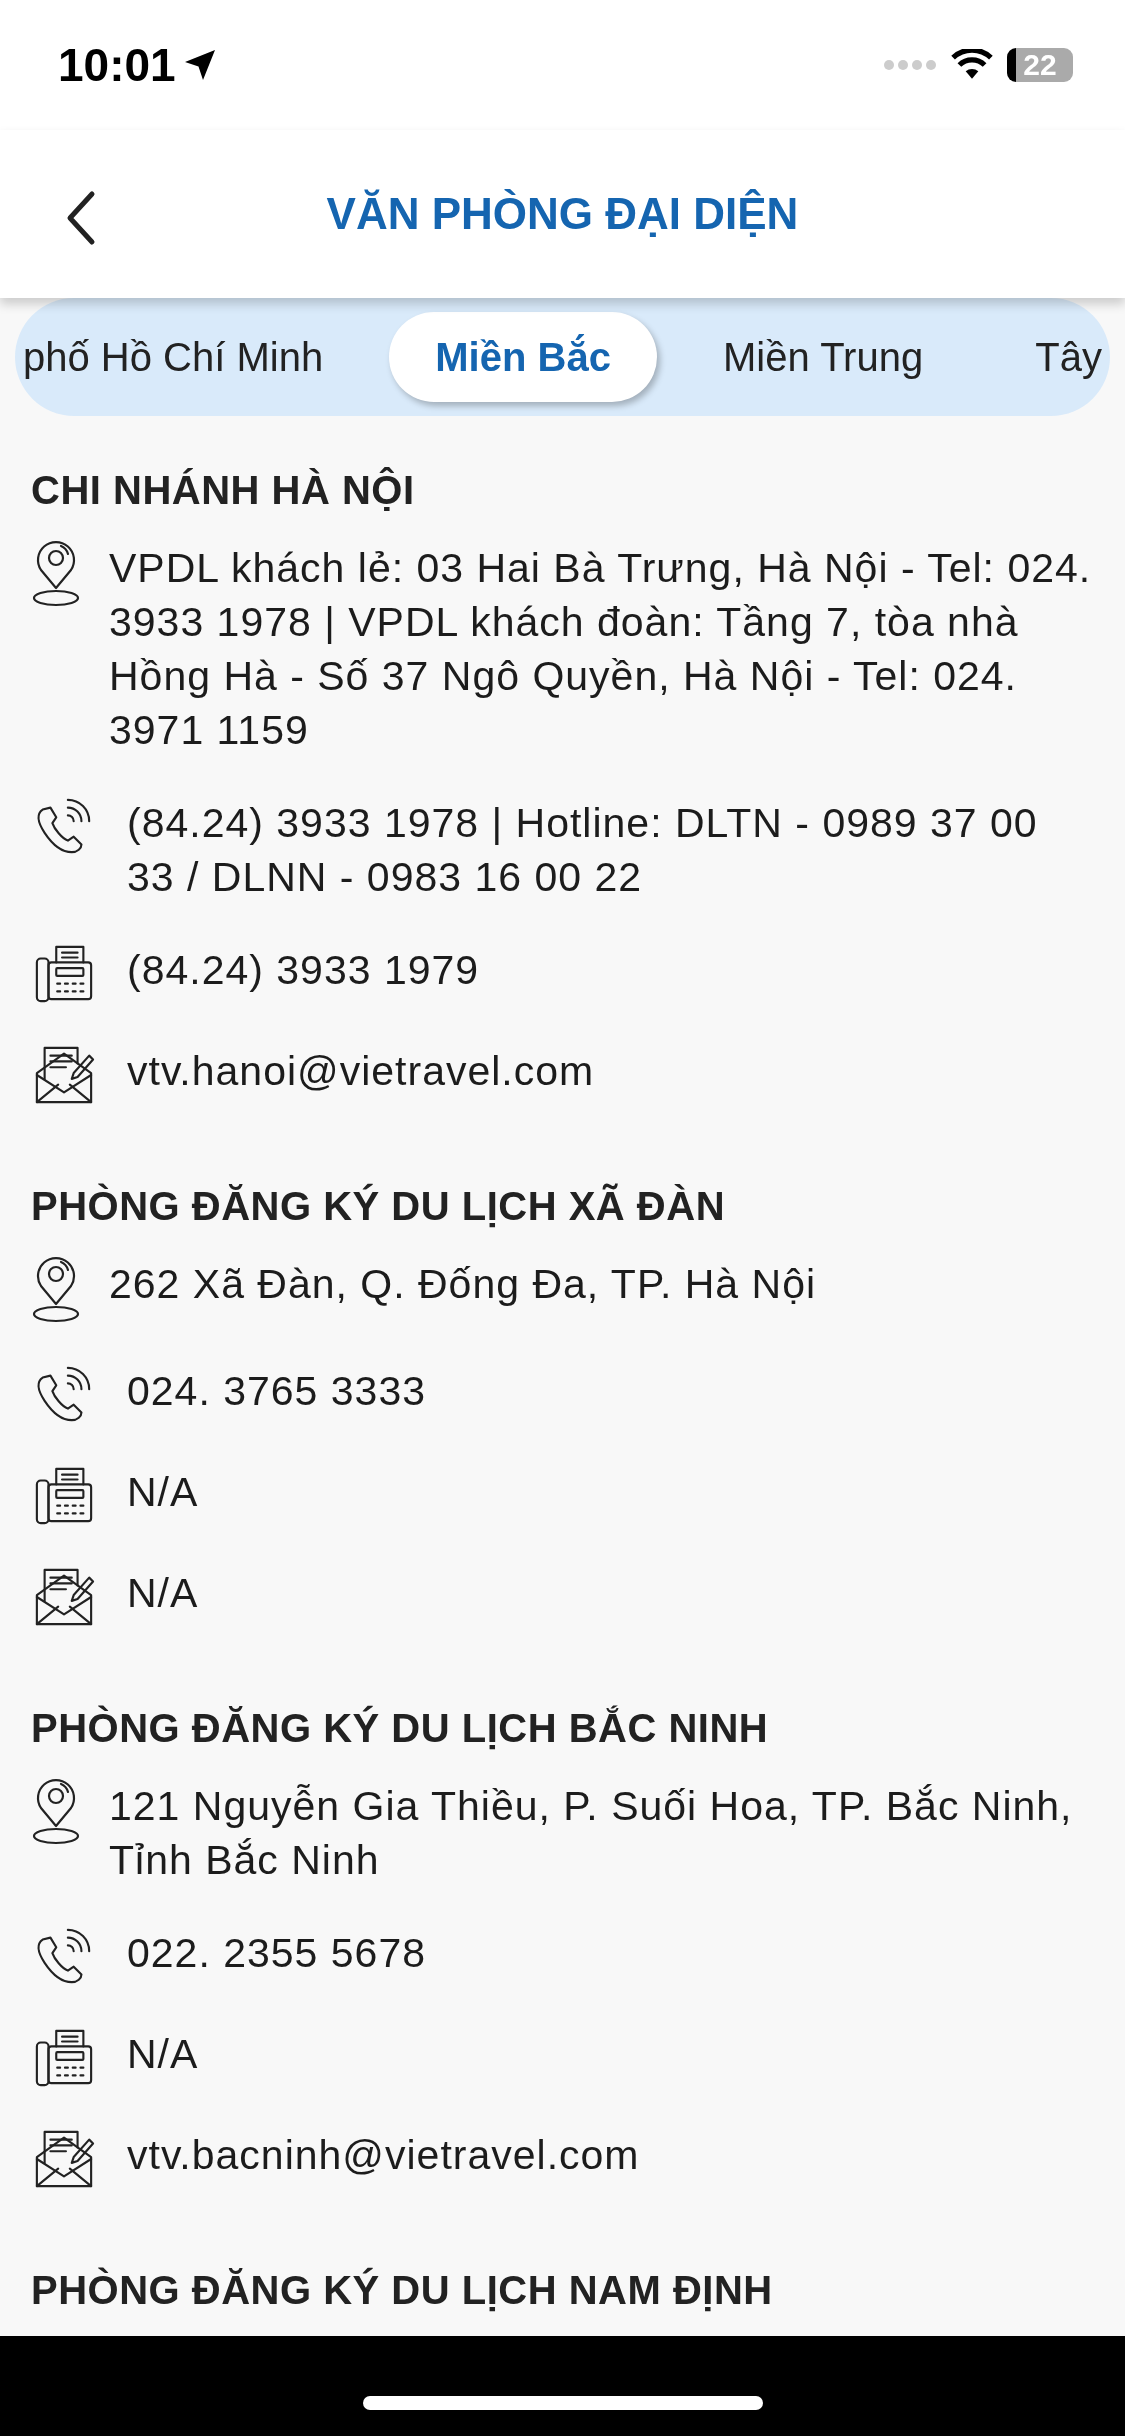 Image resolution: width=1125 pixels, height=2436 pixels. Describe the element at coordinates (463, 1284) in the screenshot. I see `address-text: 262 Xã Đàn, Q. Đống Đa, TP. Hà Nội` at that location.